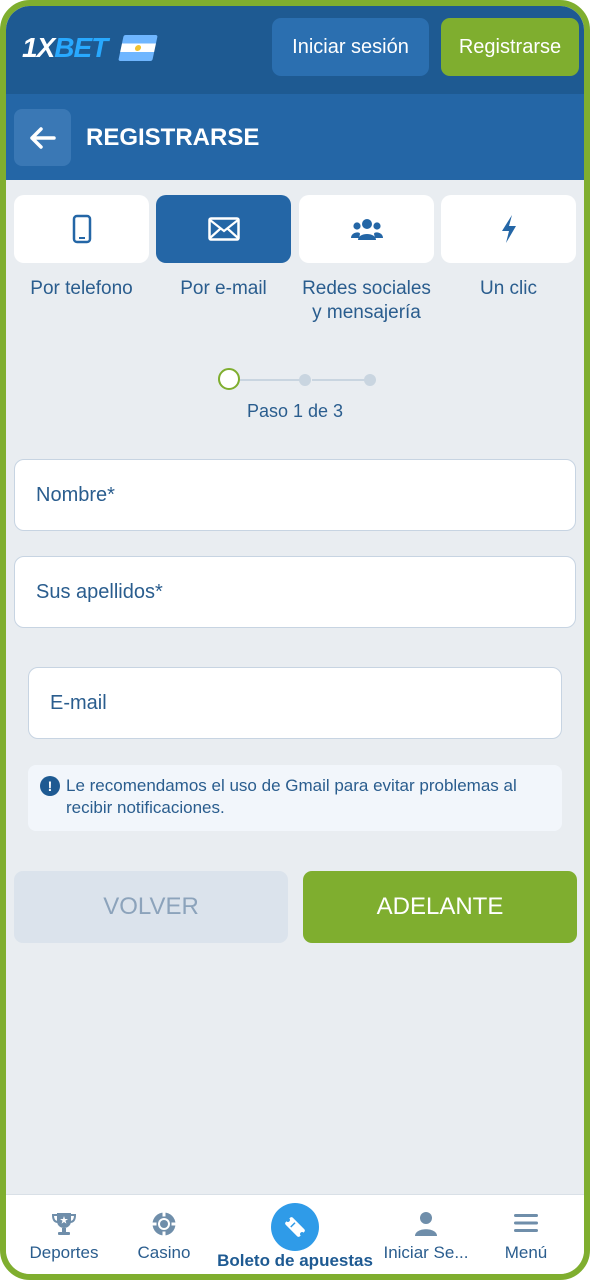 The image size is (590, 1280). Describe the element at coordinates (64, 1252) in the screenshot. I see `nav-label: Deportes` at that location.